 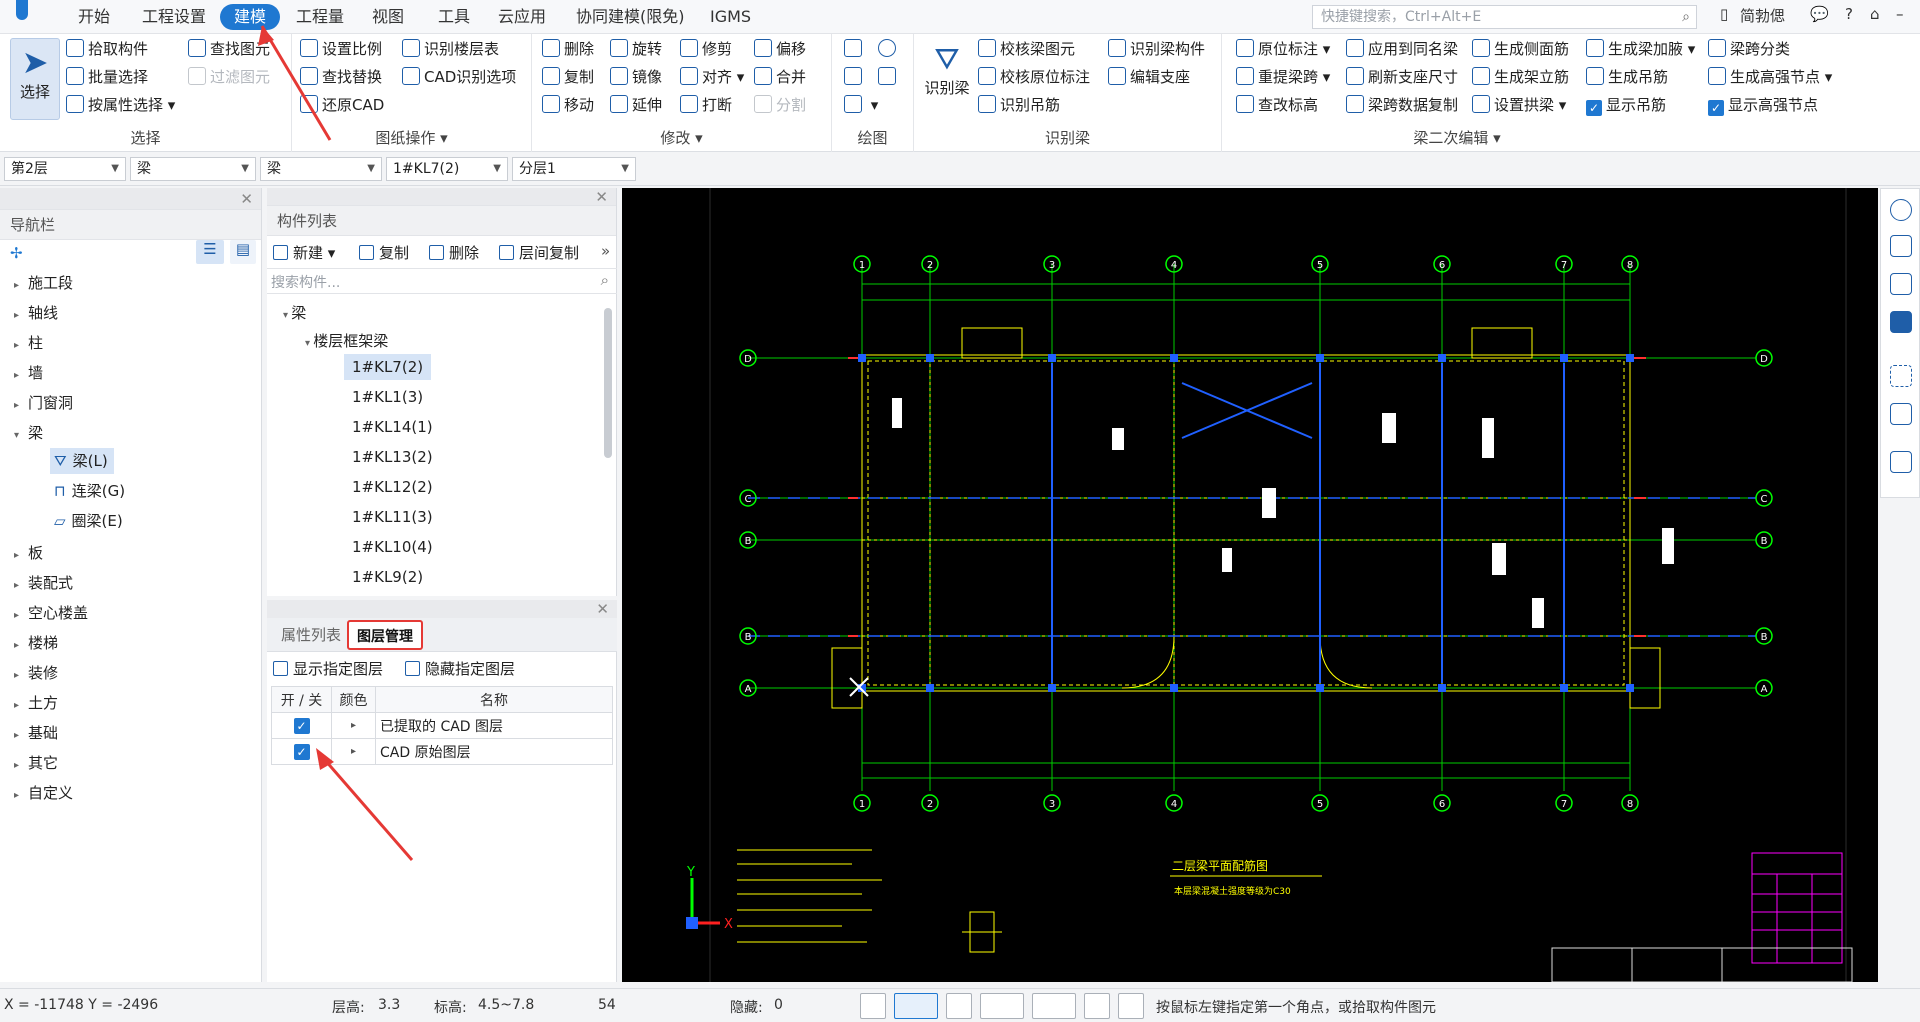 What do you see at coordinates (107, 49) in the screenshot?
I see `pick-component-button: 拾取构件` at bounding box center [107, 49].